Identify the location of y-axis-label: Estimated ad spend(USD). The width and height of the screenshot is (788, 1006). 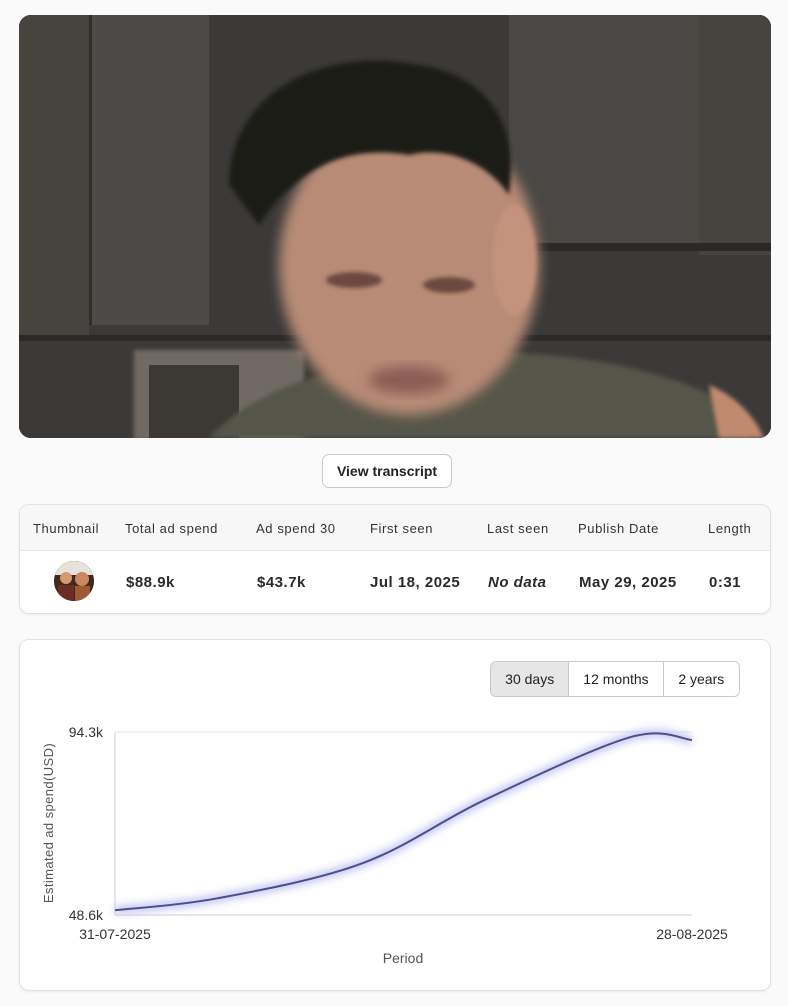
(48, 823).